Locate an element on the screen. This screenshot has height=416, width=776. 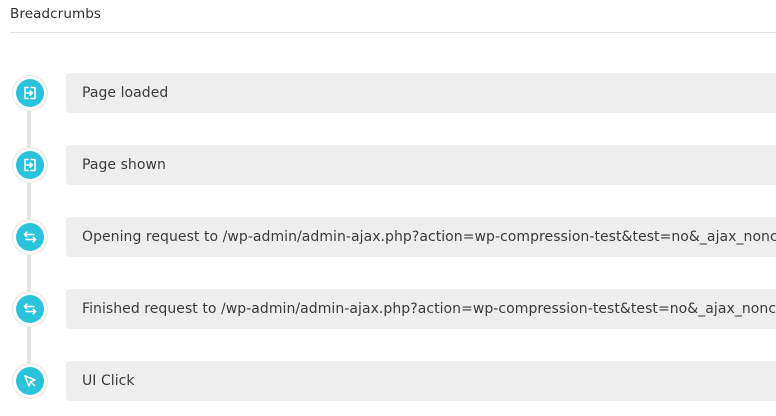
title-divider is located at coordinates (393, 32).